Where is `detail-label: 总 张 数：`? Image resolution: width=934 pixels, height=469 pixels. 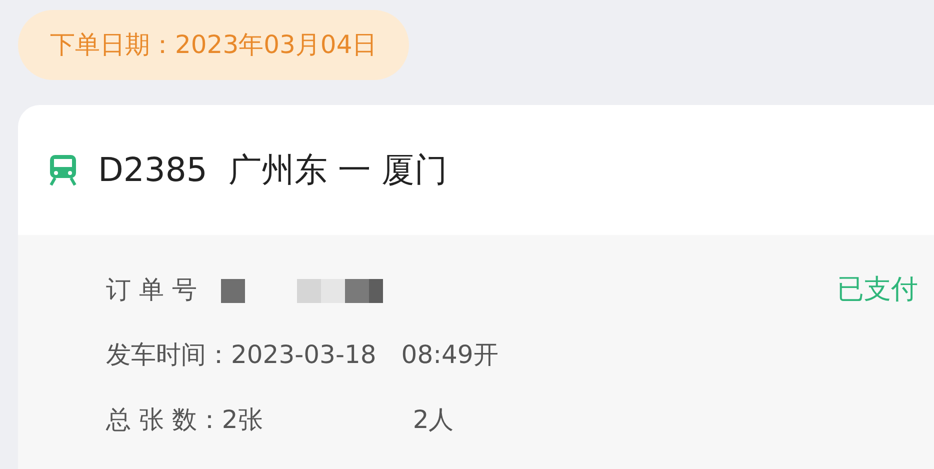 detail-label: 总 张 数： is located at coordinates (164, 420).